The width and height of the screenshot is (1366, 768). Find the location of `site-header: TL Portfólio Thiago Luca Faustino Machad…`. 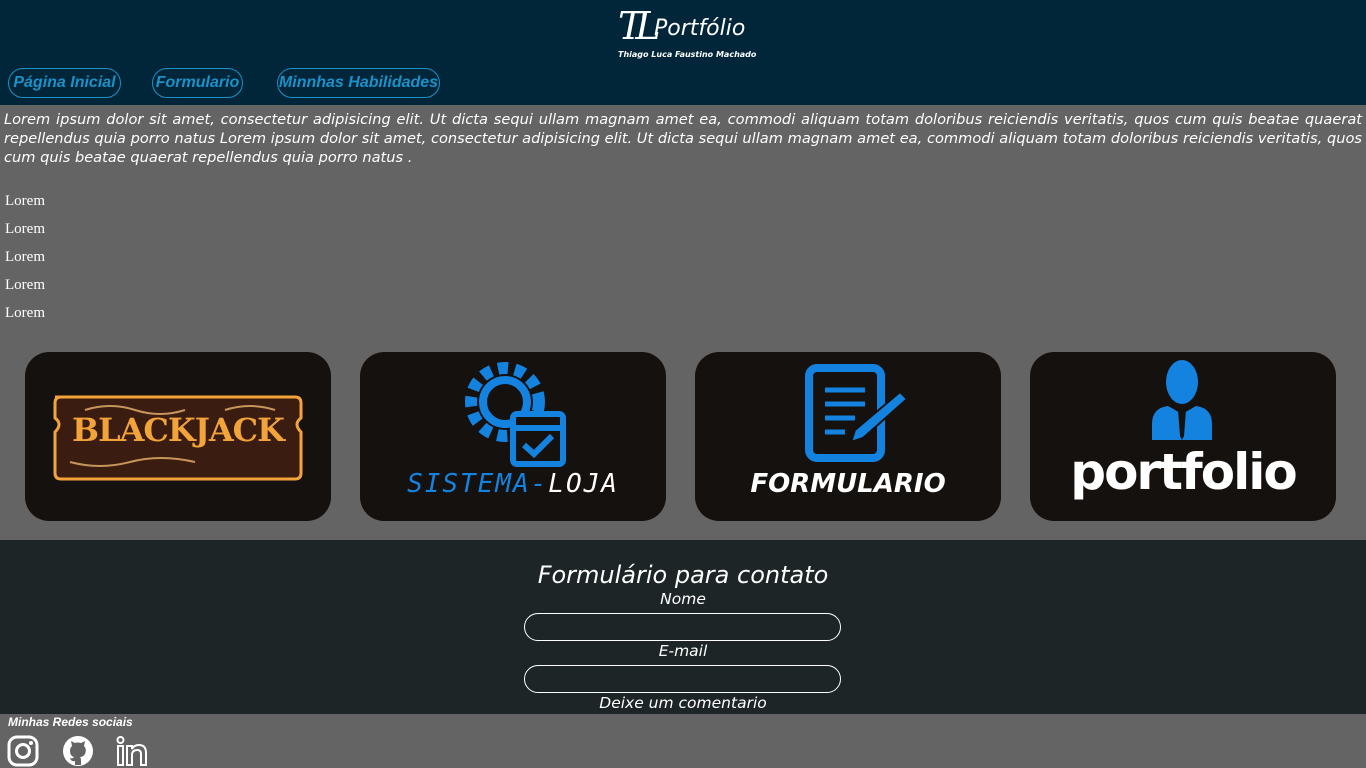

site-header: TL Portfólio Thiago Luca Faustino Machad… is located at coordinates (683, 52).